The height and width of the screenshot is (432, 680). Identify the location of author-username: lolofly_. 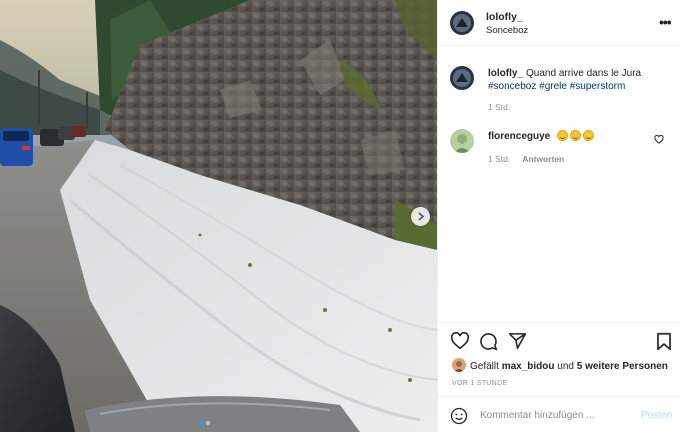
(504, 17).